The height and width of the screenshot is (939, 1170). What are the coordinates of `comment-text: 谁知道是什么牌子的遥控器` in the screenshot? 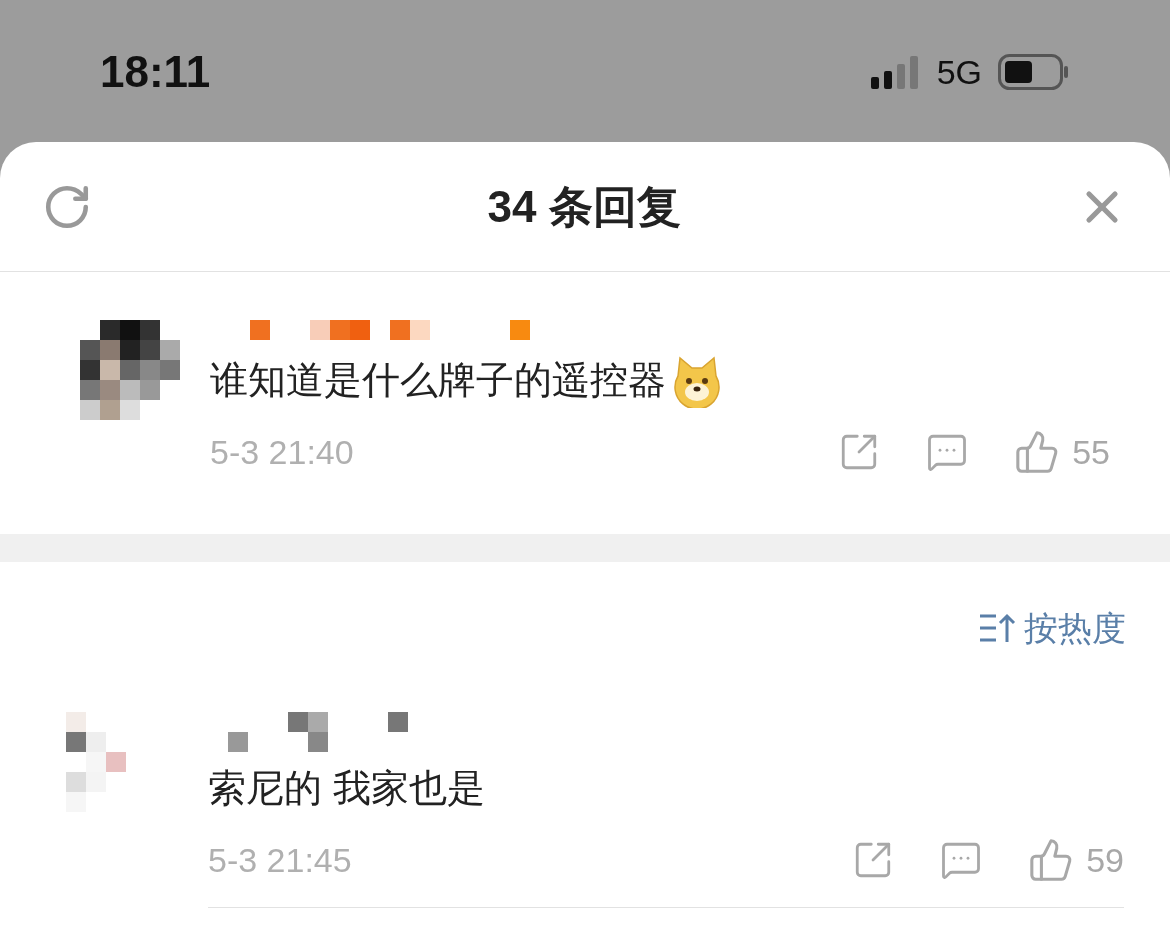 It's located at (438, 380).